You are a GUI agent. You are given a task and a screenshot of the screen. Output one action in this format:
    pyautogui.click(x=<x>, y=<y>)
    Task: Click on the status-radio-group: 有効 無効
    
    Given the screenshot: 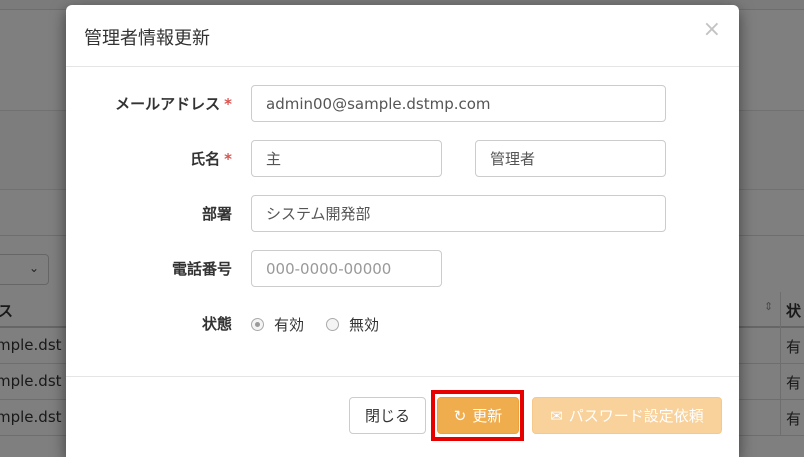 What is the action you would take?
    pyautogui.click(x=326, y=324)
    